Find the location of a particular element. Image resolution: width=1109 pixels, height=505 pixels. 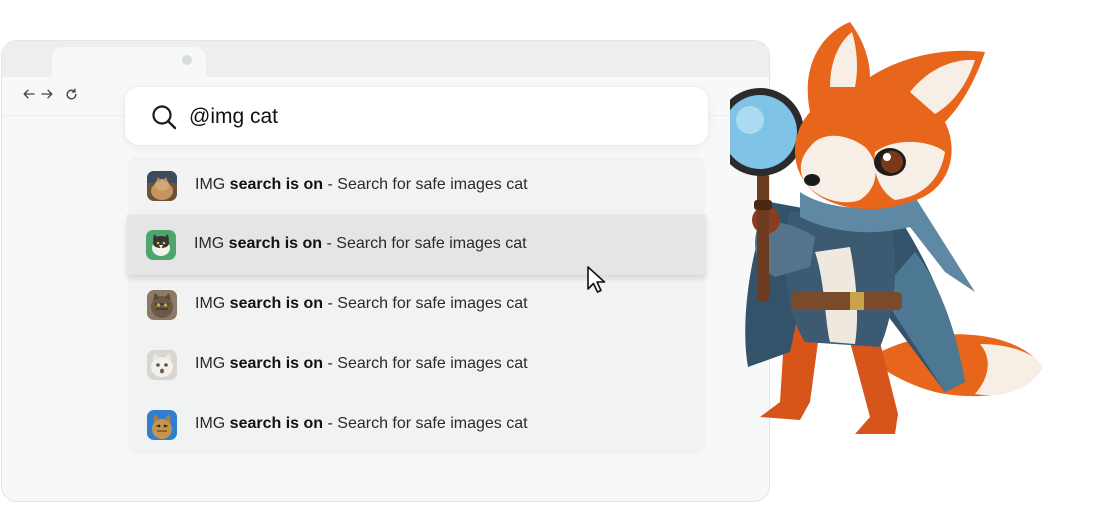

browser-tab is located at coordinates (129, 64).